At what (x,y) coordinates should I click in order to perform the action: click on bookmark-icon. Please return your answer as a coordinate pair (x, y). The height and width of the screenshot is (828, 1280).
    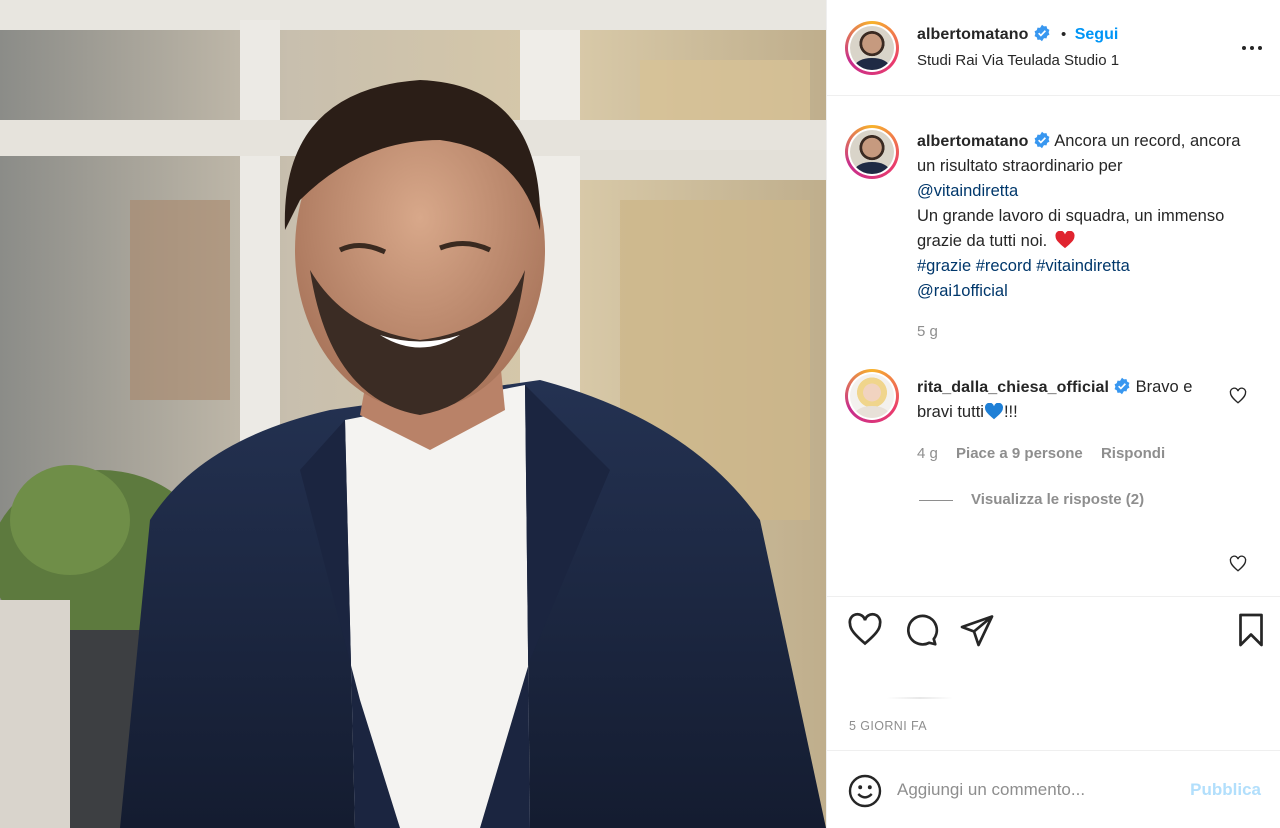
    Looking at the image, I should click on (1251, 630).